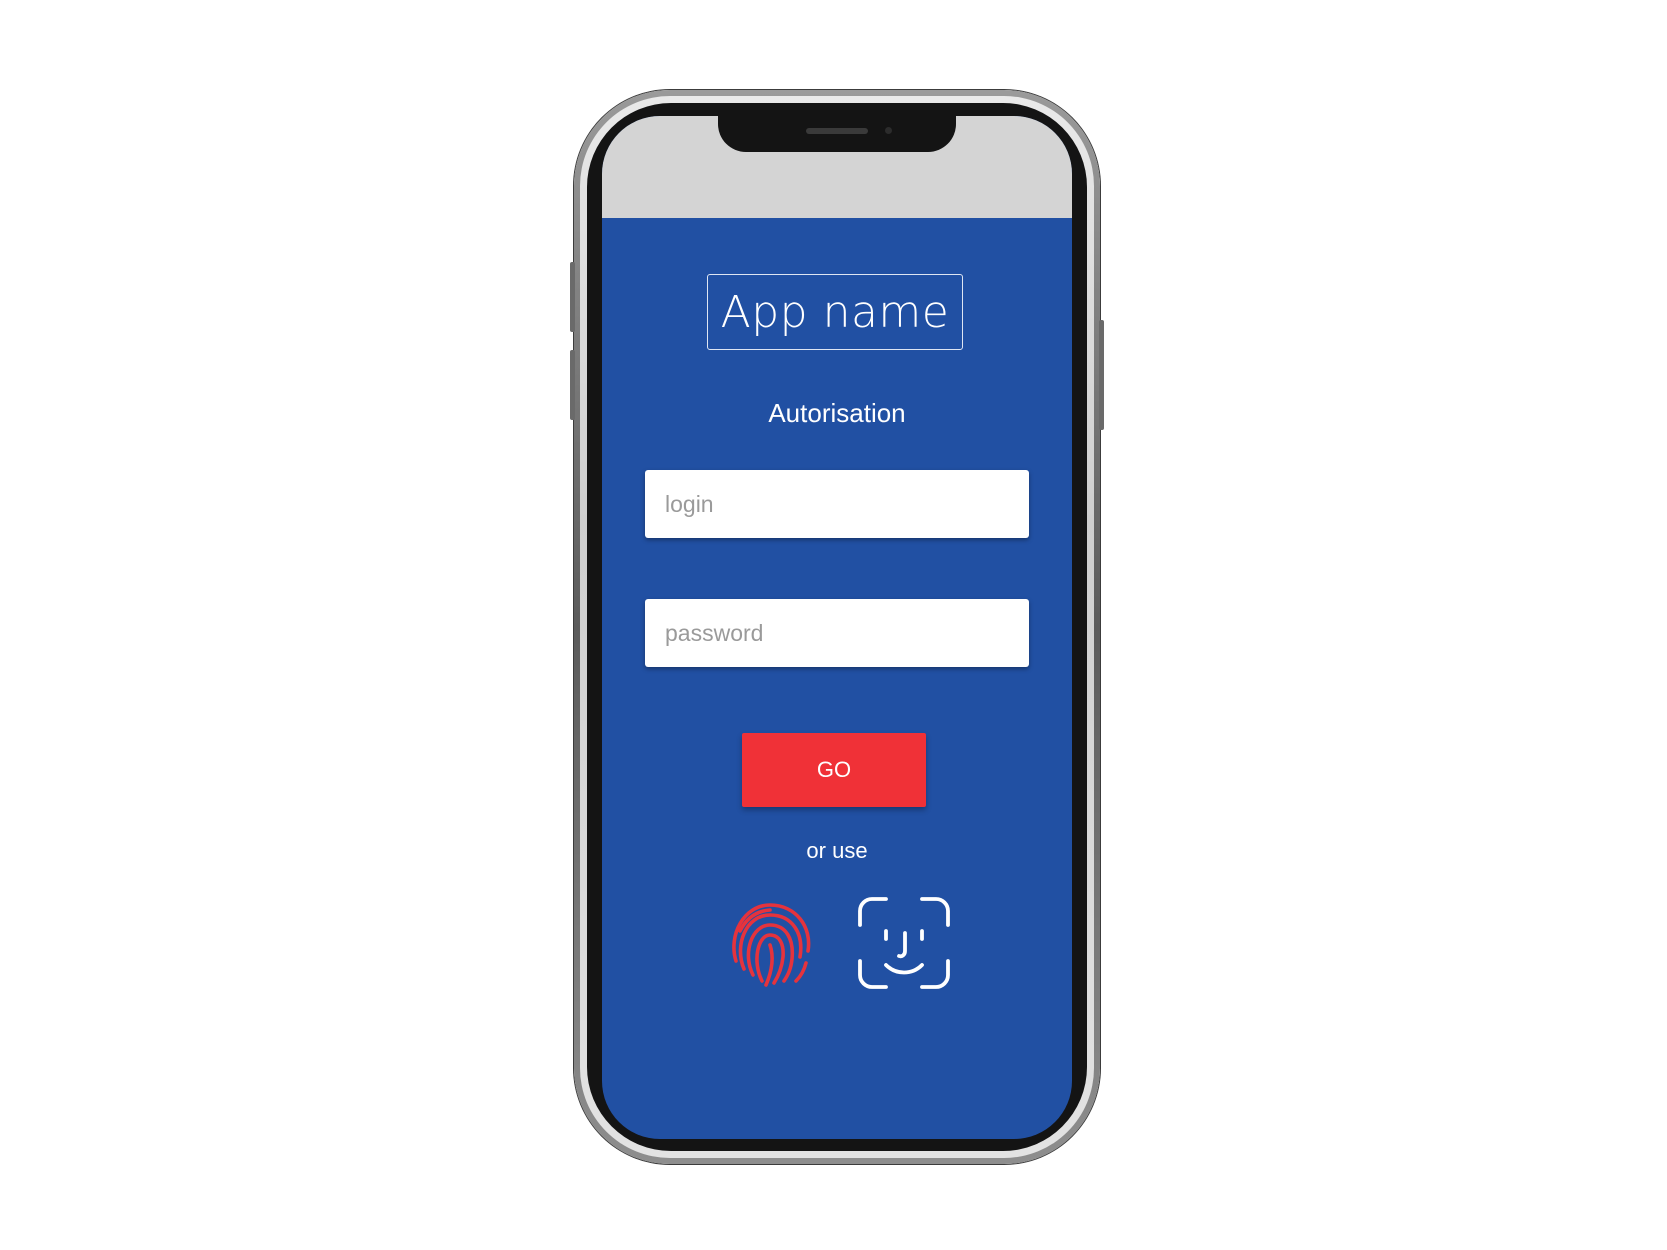 This screenshot has height=1250, width=1667. Describe the element at coordinates (770, 943) in the screenshot. I see `fingerprint-icon` at that location.